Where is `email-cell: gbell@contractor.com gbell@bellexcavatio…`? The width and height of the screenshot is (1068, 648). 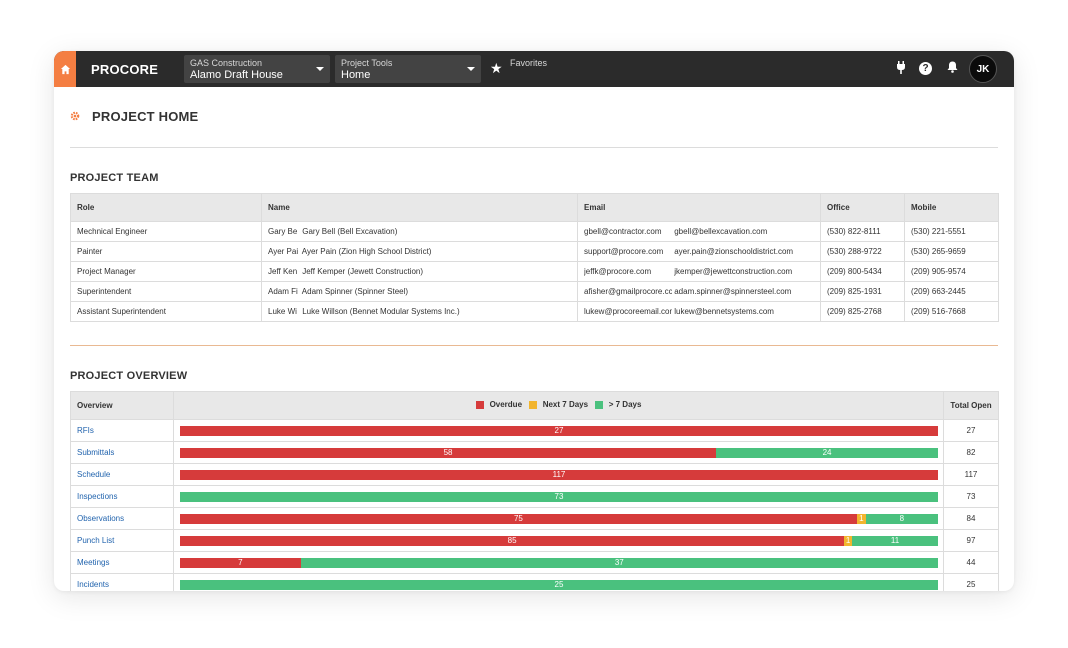
email-cell: gbell@contractor.com gbell@bellexcavatio… is located at coordinates (699, 231).